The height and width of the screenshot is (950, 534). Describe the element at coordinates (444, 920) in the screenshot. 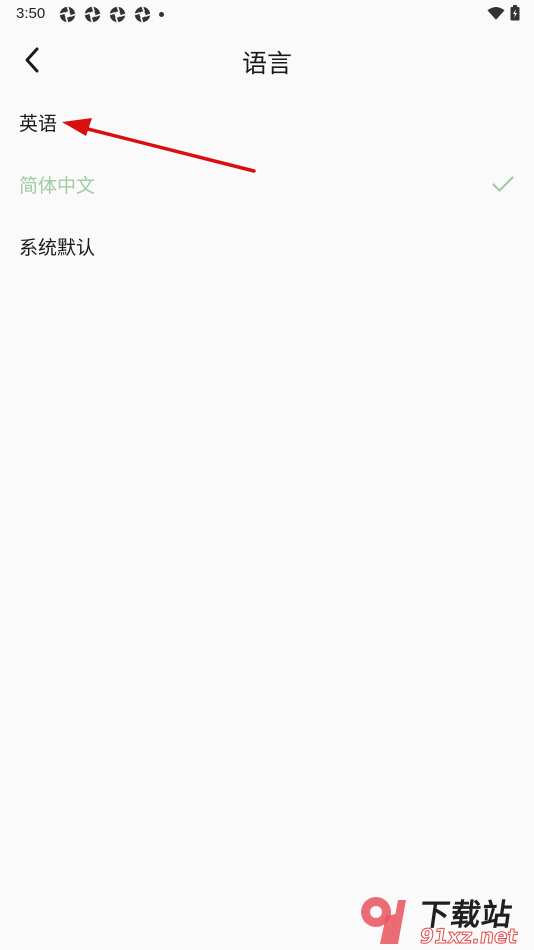

I see `watermark: 下载站 91xz.net` at that location.